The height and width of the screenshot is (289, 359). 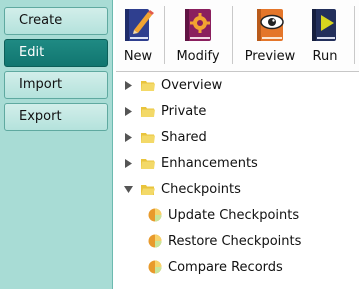 What do you see at coordinates (324, 25) in the screenshot?
I see `book-play-icon` at bounding box center [324, 25].